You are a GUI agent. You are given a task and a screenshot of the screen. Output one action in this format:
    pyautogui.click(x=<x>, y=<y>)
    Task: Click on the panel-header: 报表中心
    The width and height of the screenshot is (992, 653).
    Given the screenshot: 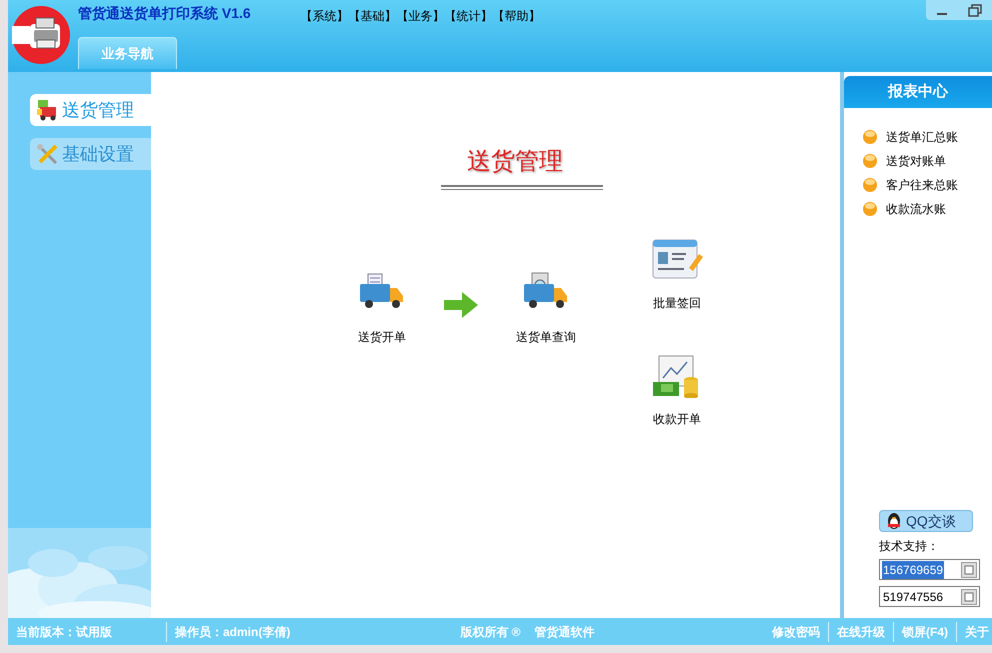 What is the action you would take?
    pyautogui.click(x=918, y=92)
    